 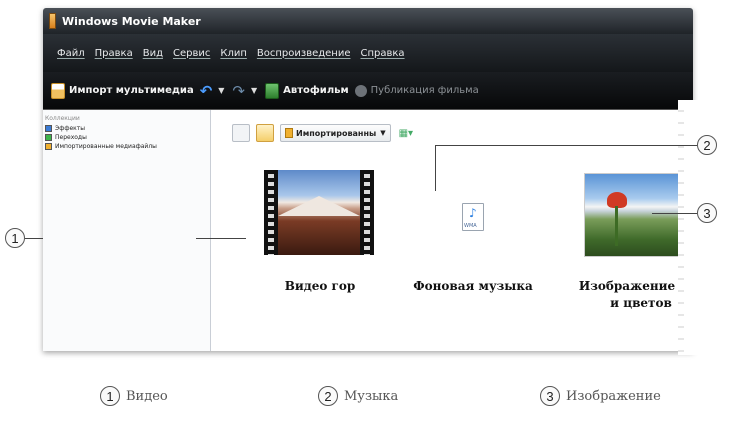 What do you see at coordinates (233, 53) in the screenshot?
I see `menu-clip: Клип` at bounding box center [233, 53].